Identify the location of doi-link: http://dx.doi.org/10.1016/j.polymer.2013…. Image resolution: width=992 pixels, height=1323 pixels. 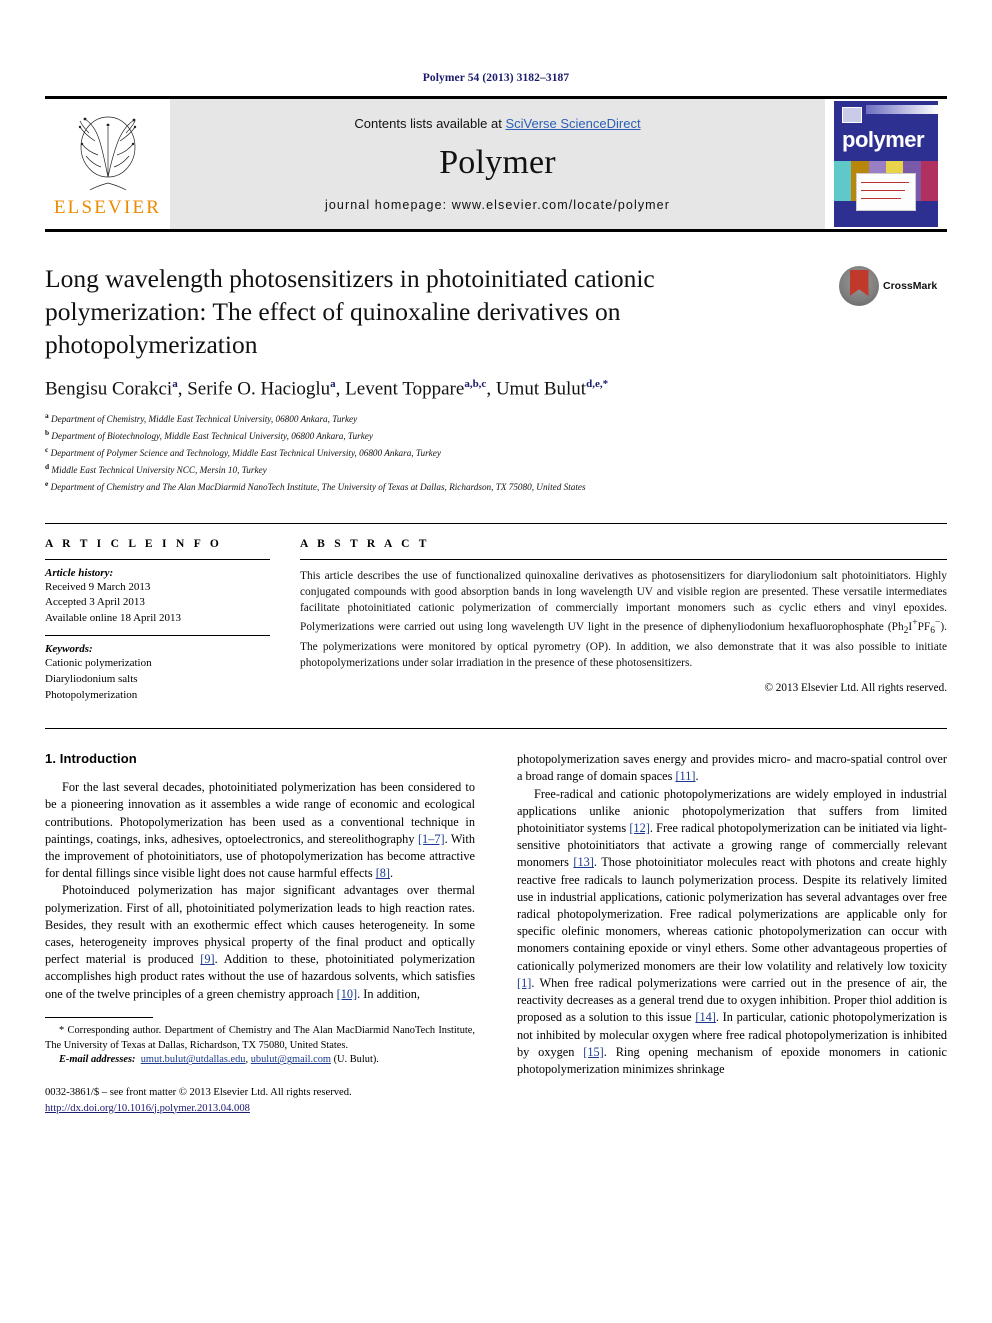
(147, 1108).